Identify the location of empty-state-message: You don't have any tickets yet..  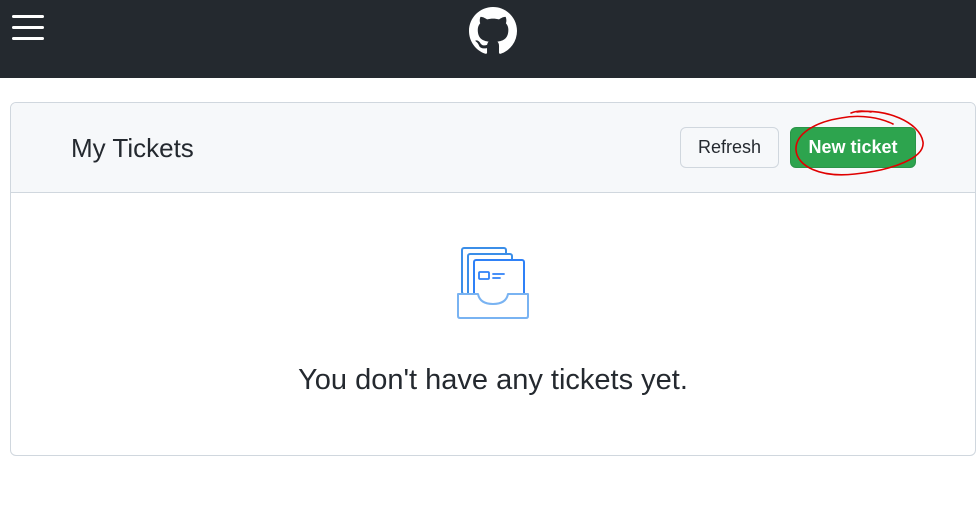
(493, 380).